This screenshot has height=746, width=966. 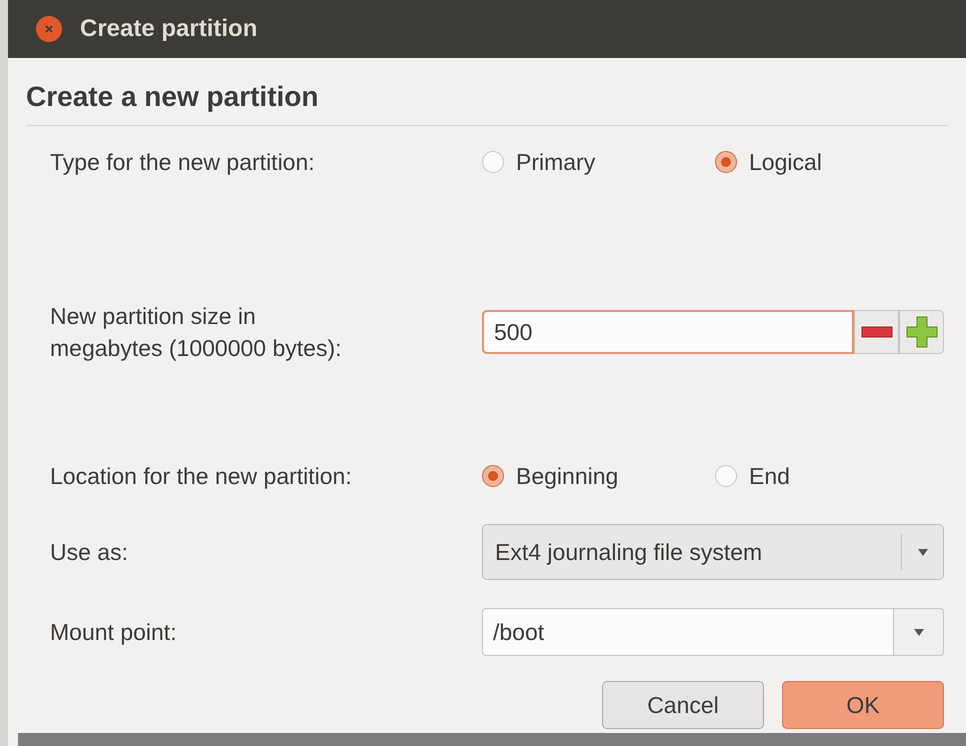 I want to click on minus-icon, so click(x=876, y=332).